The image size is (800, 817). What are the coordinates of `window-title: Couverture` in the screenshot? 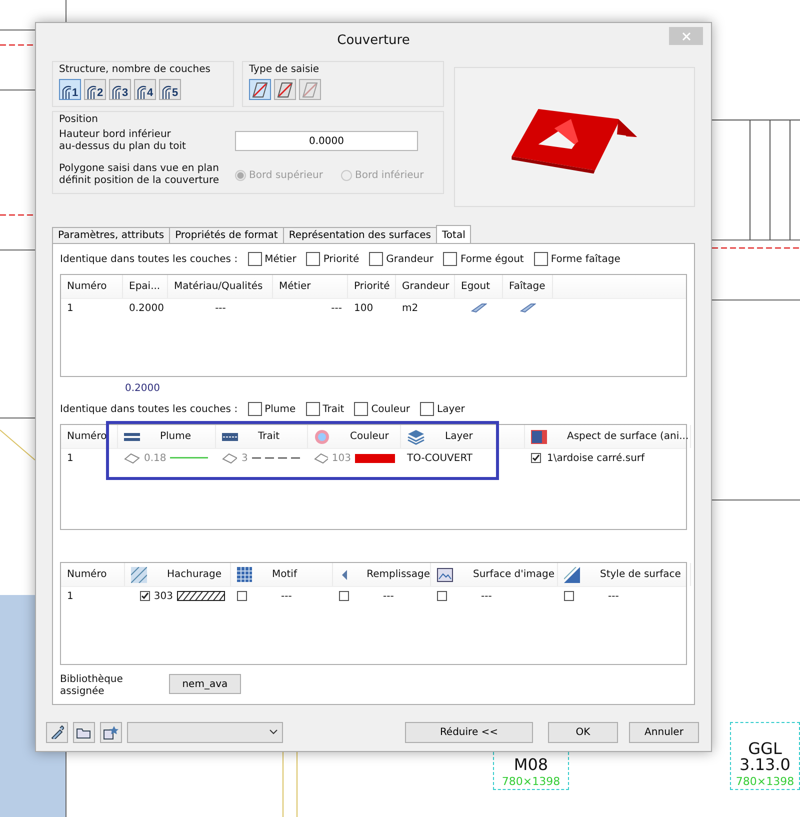 It's located at (373, 40).